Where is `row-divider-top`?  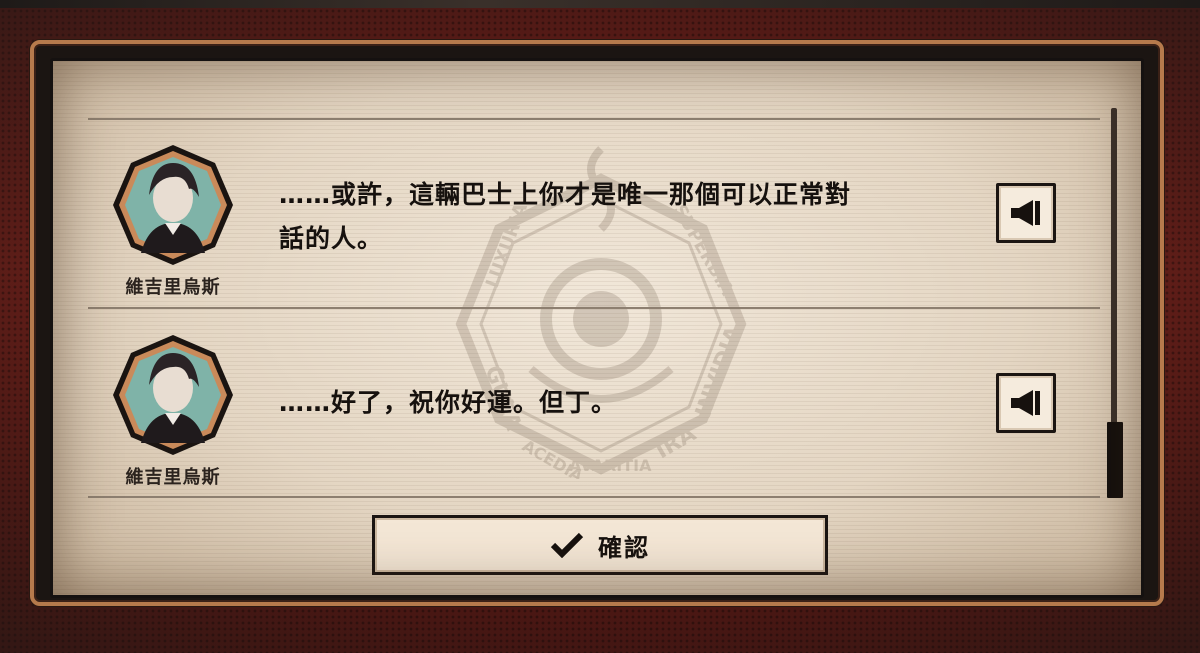 row-divider-top is located at coordinates (594, 119).